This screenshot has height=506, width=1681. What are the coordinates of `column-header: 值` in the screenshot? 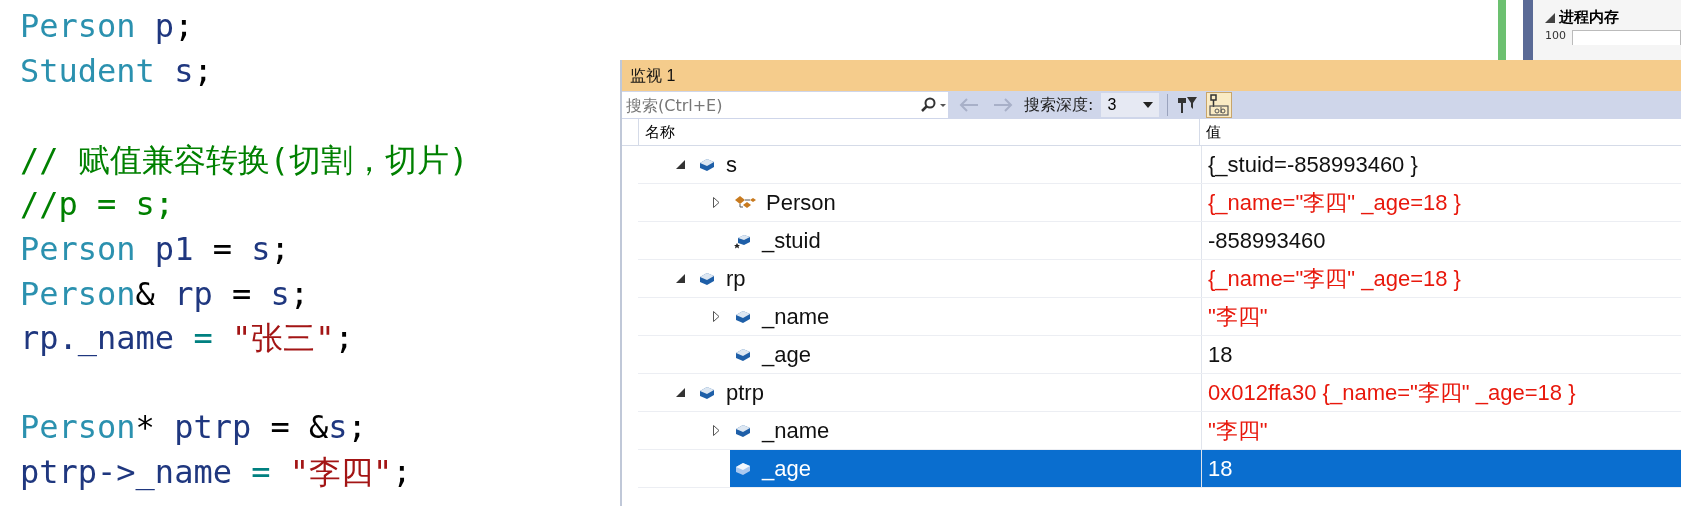 It's located at (1440, 132).